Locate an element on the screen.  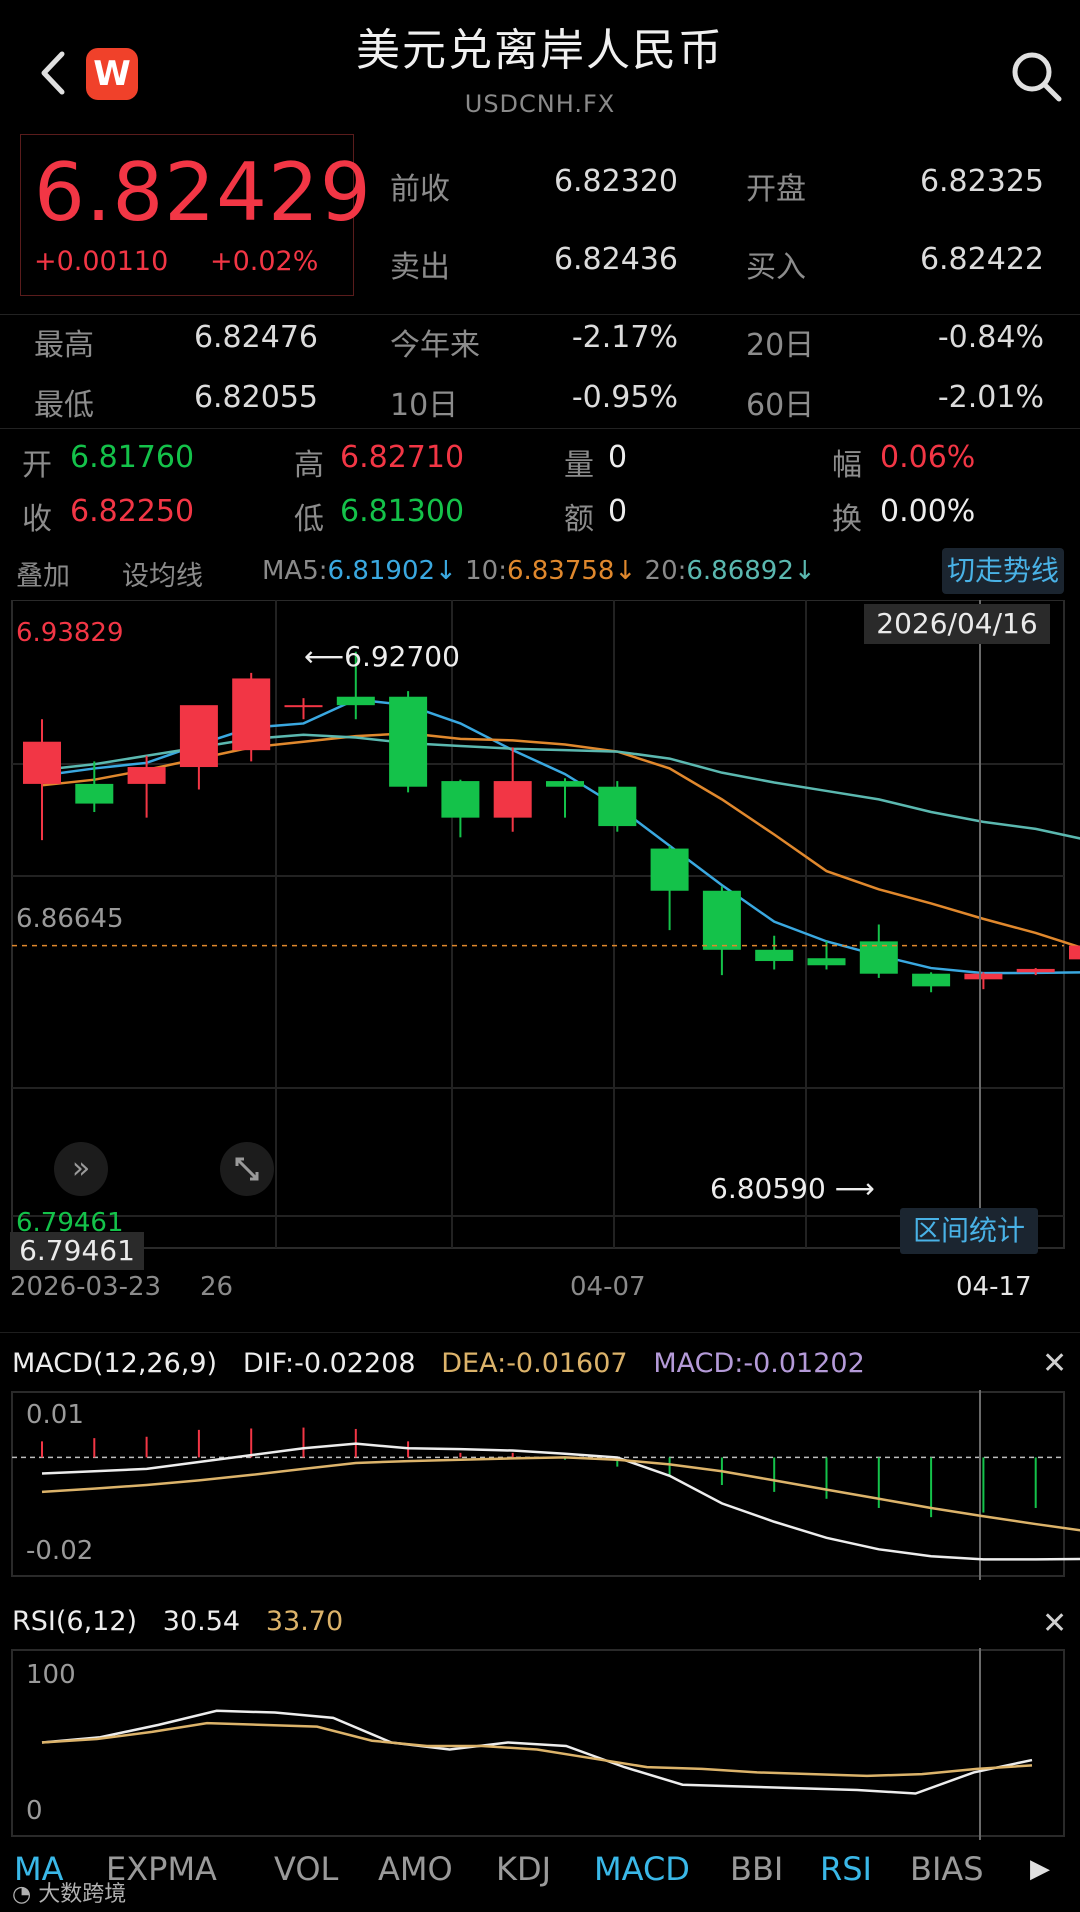
price-change: +0.00110 is located at coordinates (101, 261).